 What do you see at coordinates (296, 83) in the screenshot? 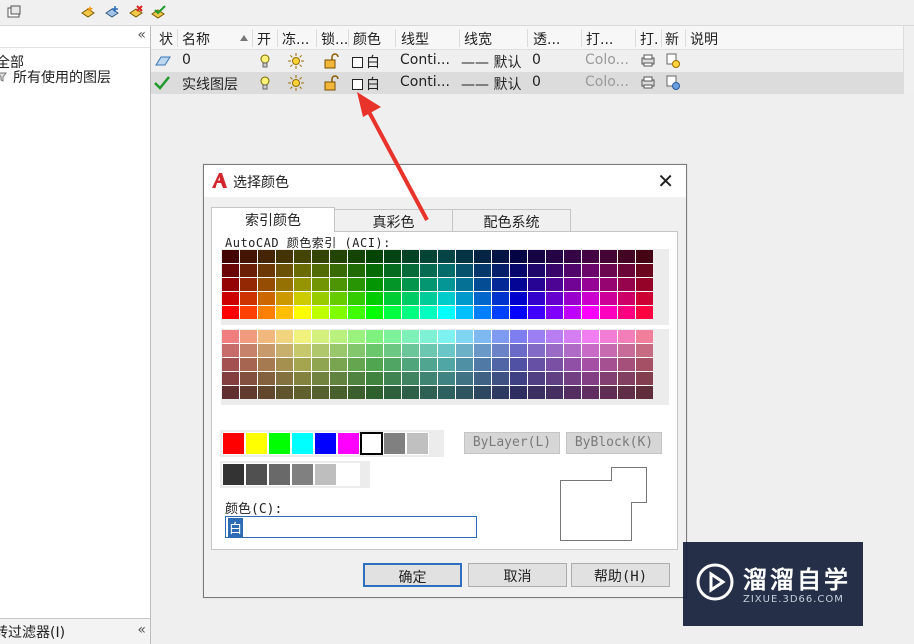
I see `sun-thawed-icon` at bounding box center [296, 83].